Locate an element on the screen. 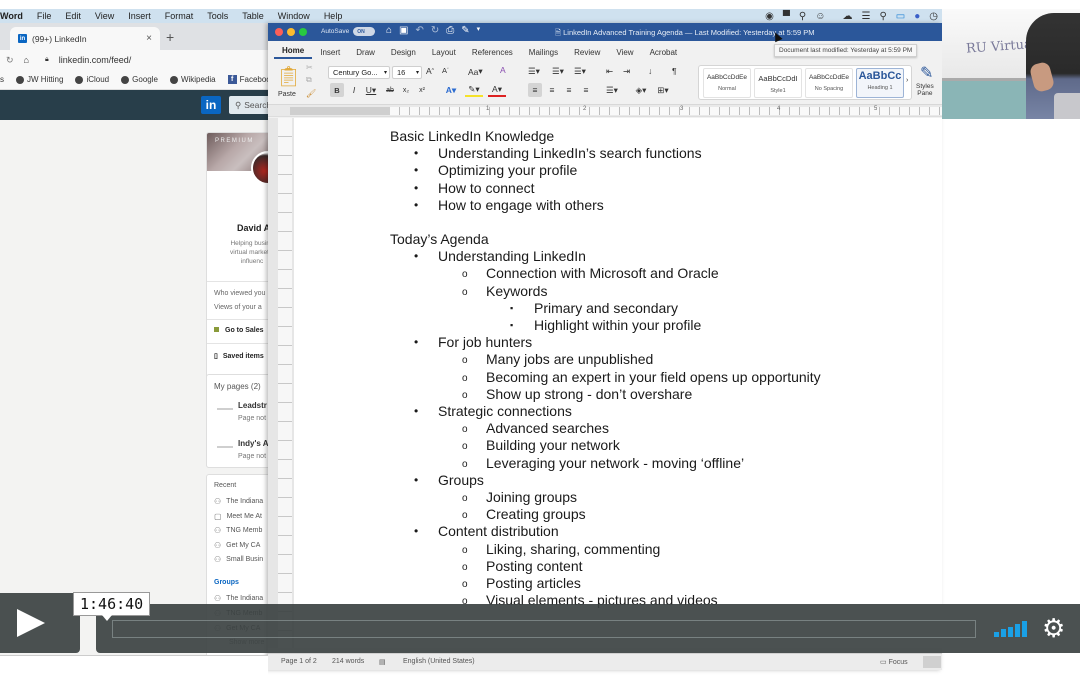  recent-item: ⚇ TNG Memb is located at coordinates (238, 530).